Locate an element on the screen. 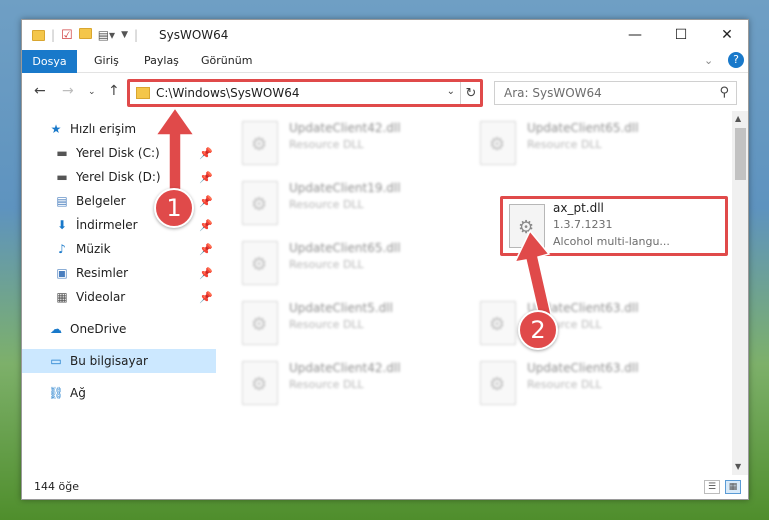 The image size is (769, 520). sidebar-item-label: Resimler is located at coordinates (102, 273).